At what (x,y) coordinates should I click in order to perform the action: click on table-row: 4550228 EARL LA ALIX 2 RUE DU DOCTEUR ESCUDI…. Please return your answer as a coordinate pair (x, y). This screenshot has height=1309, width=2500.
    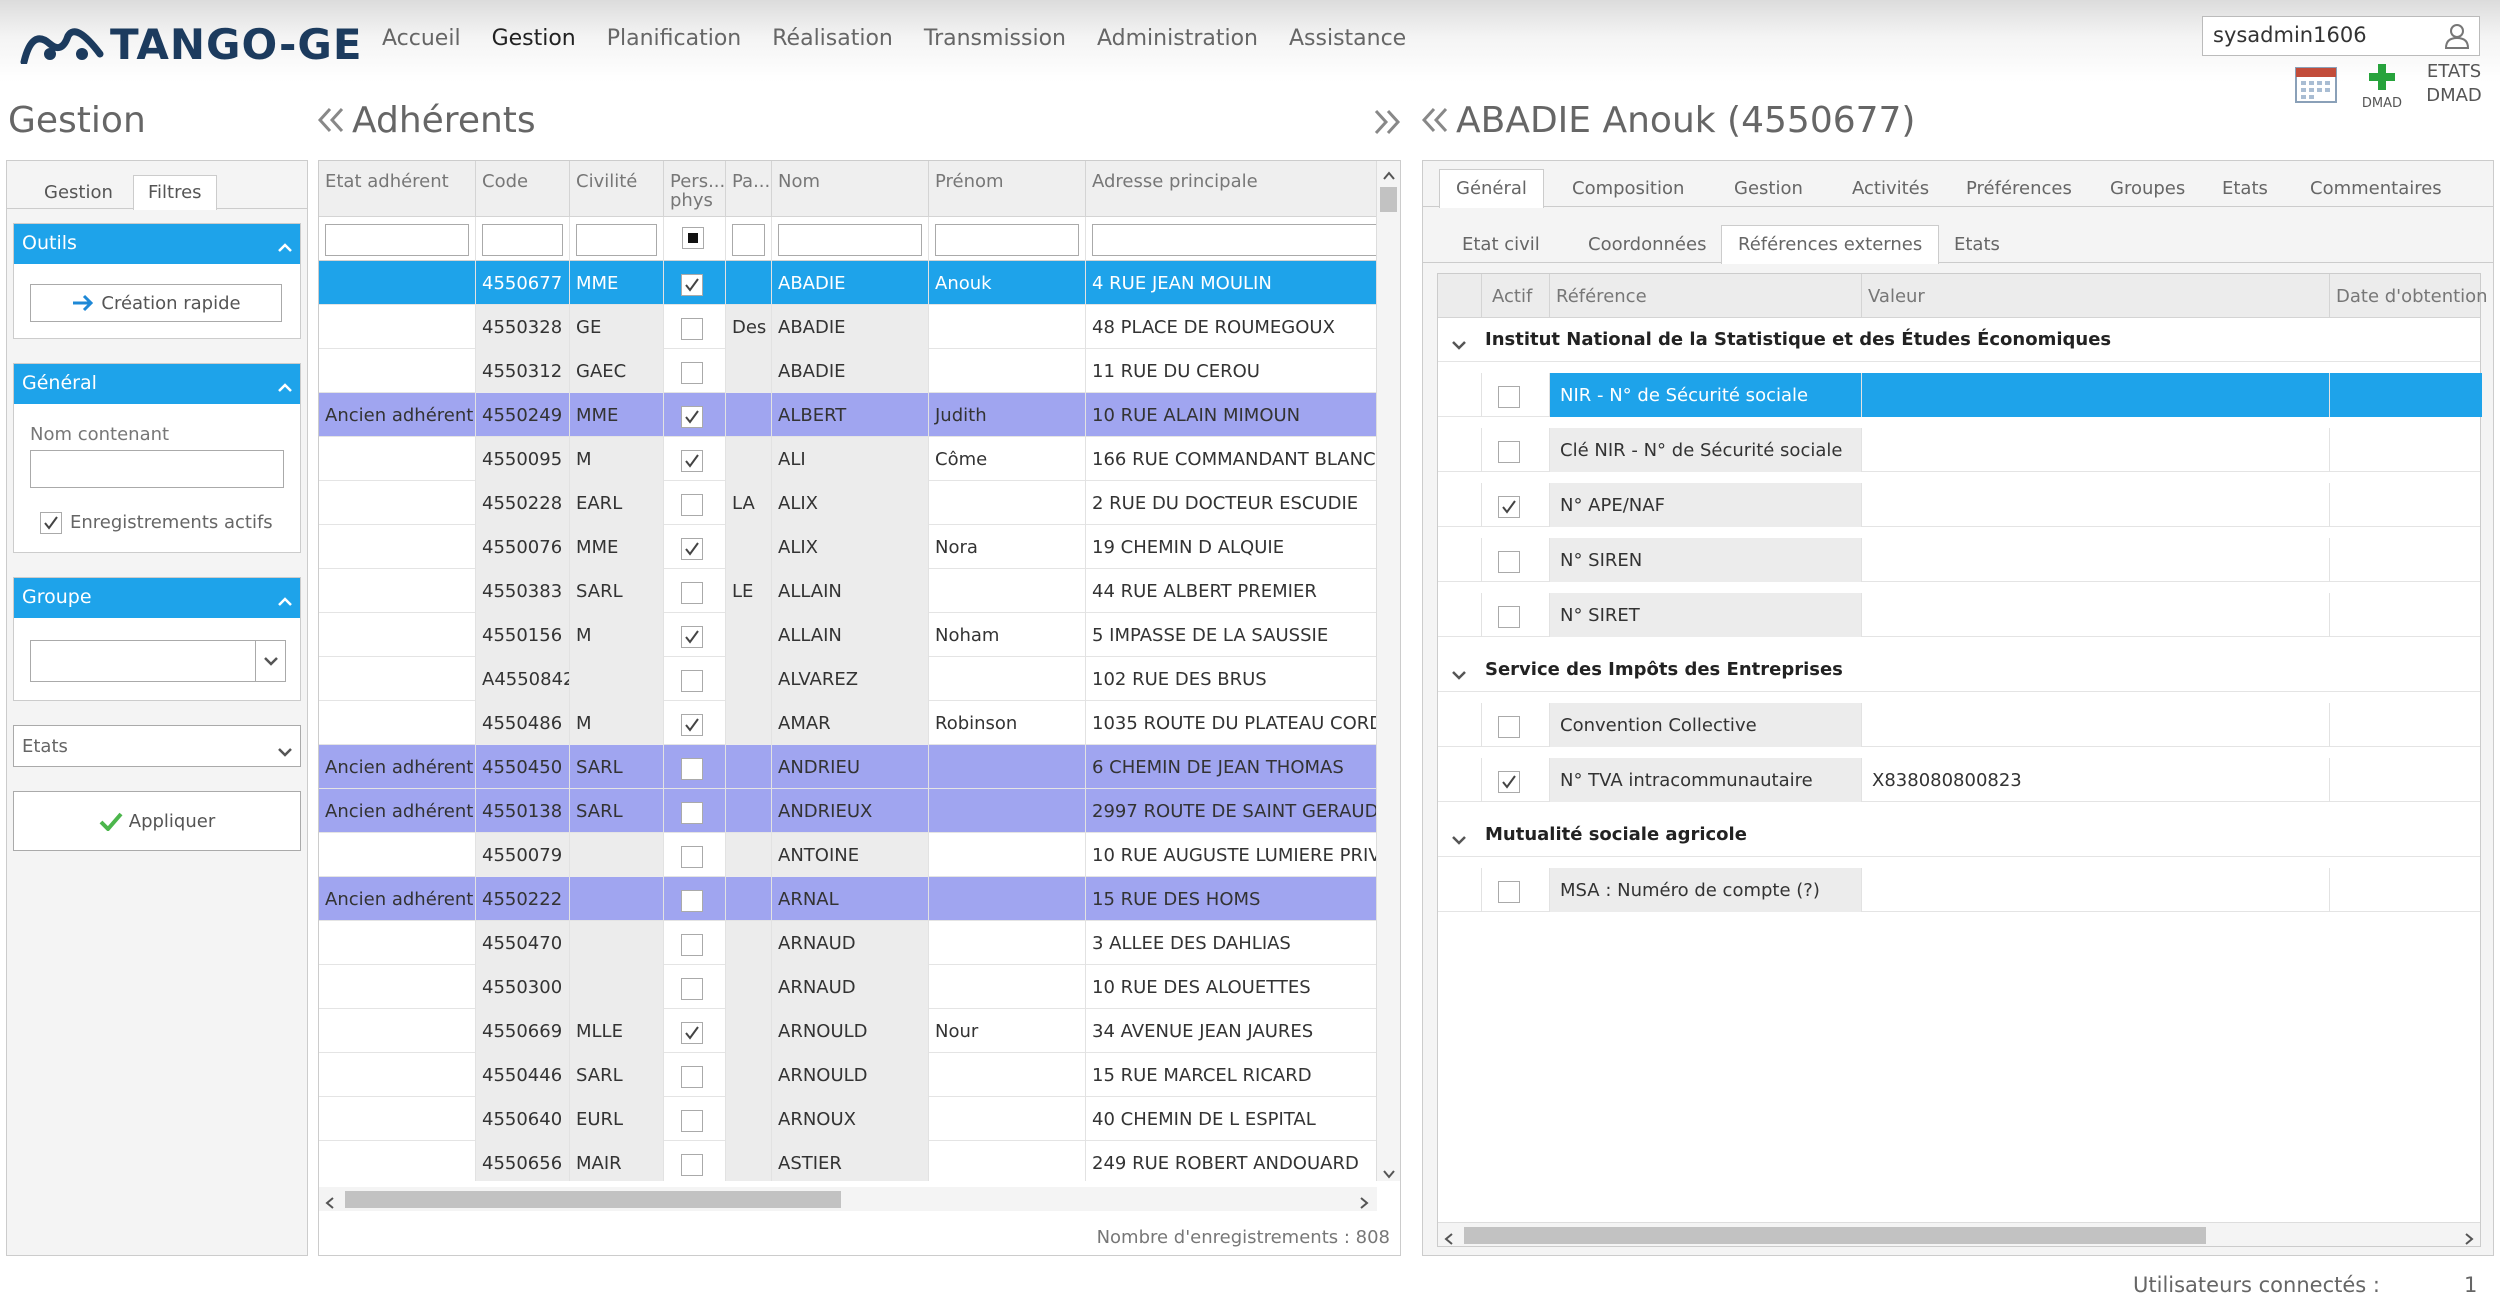
    Looking at the image, I should click on (848, 503).